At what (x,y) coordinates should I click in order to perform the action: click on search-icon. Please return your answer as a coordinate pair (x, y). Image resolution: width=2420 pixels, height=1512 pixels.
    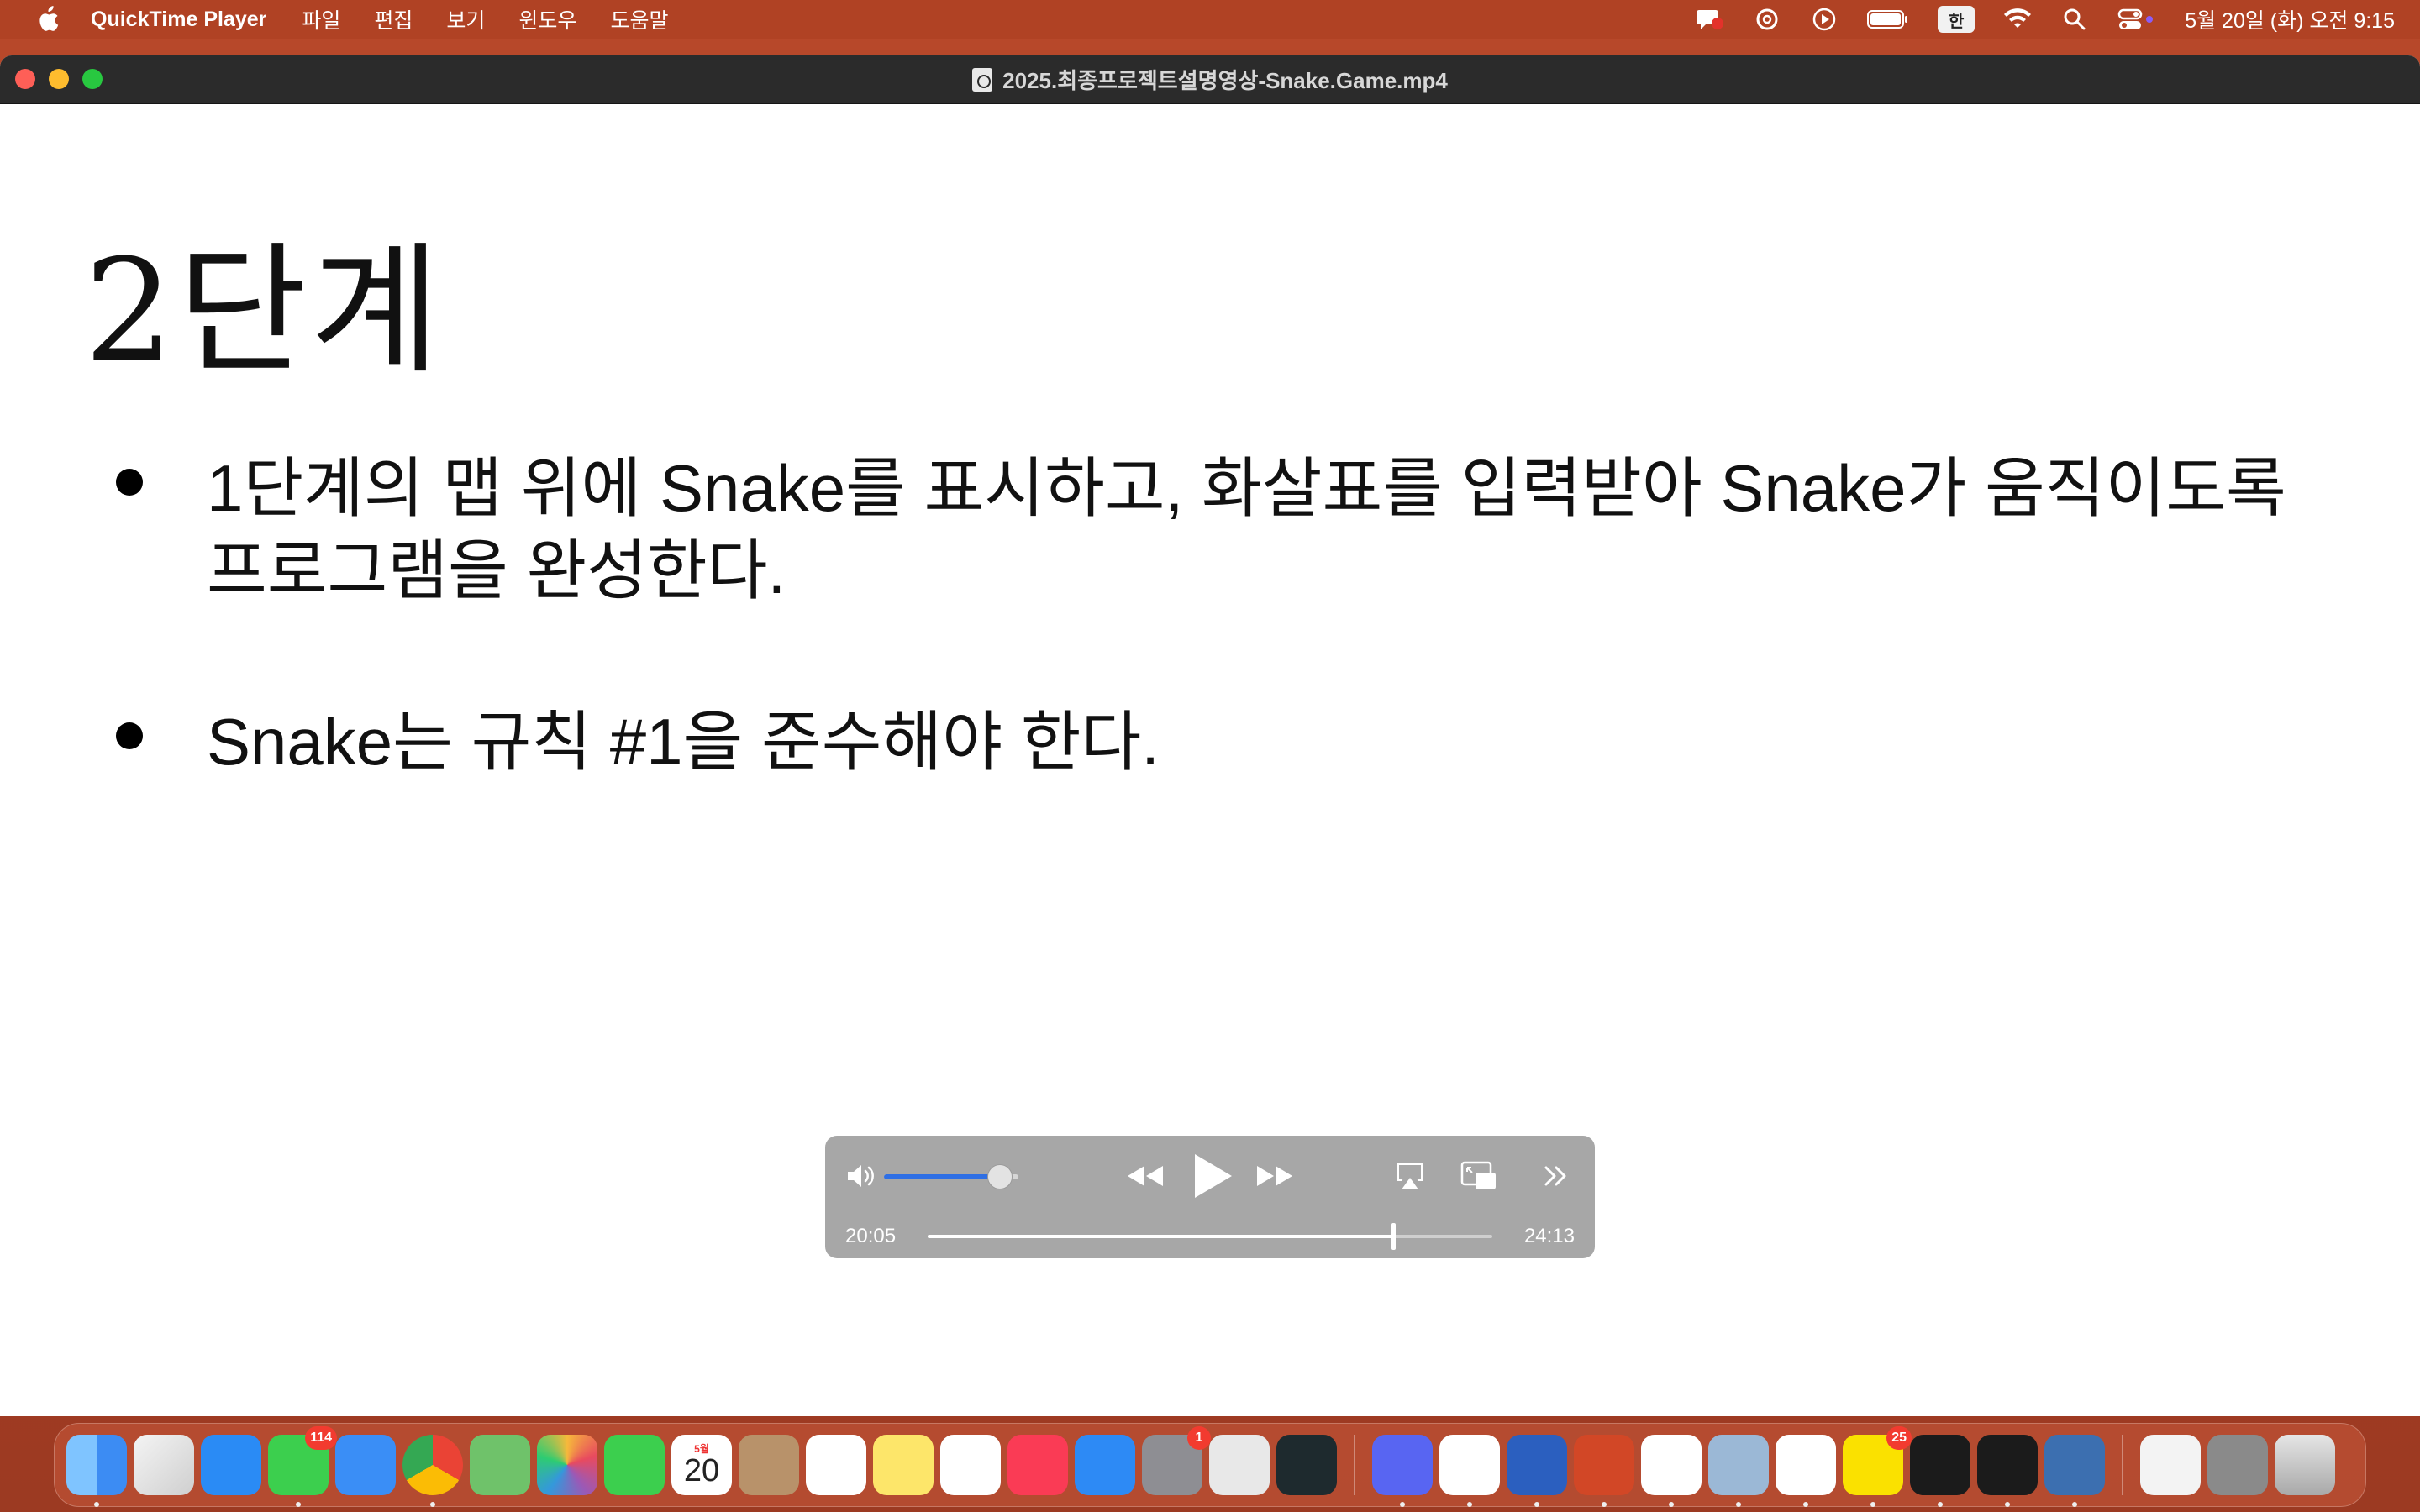
    Looking at the image, I should click on (2074, 19).